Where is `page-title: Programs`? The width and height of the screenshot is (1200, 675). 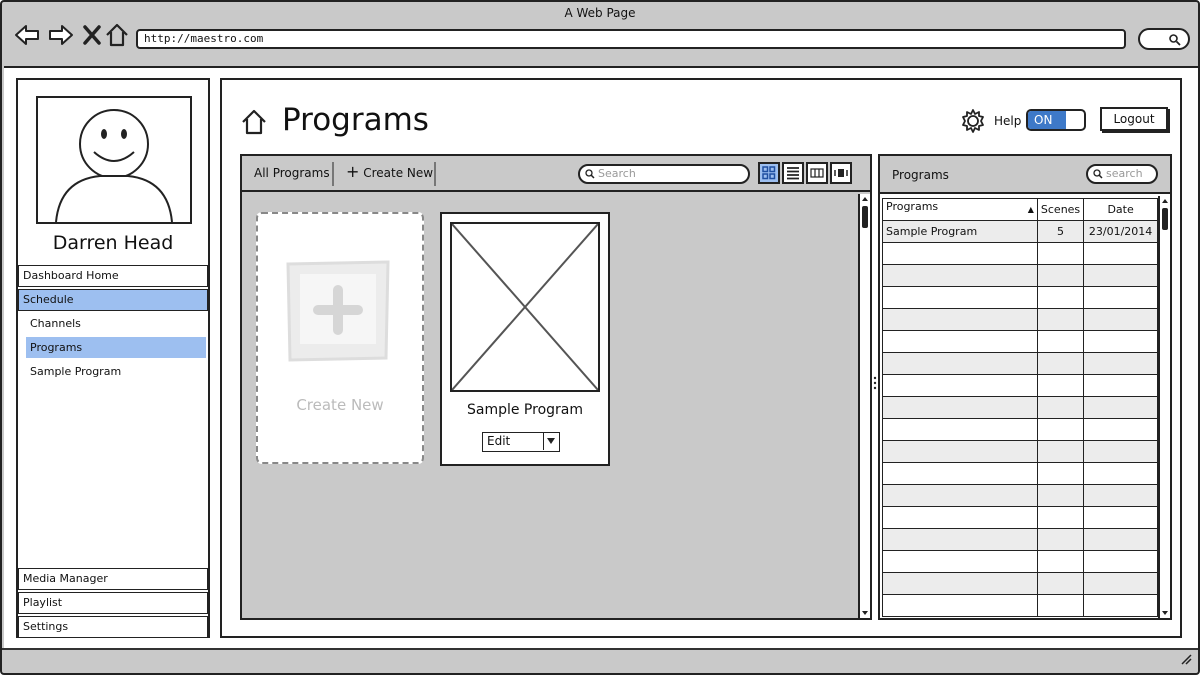
page-title: Programs is located at coordinates (355, 120).